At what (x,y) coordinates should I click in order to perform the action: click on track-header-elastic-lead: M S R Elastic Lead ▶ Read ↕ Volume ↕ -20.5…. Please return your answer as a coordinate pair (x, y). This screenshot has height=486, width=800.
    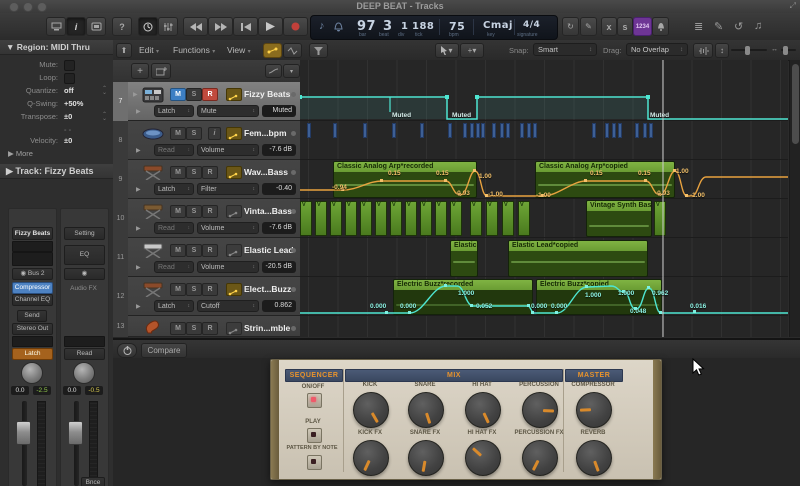
    Looking at the image, I should click on (214, 257).